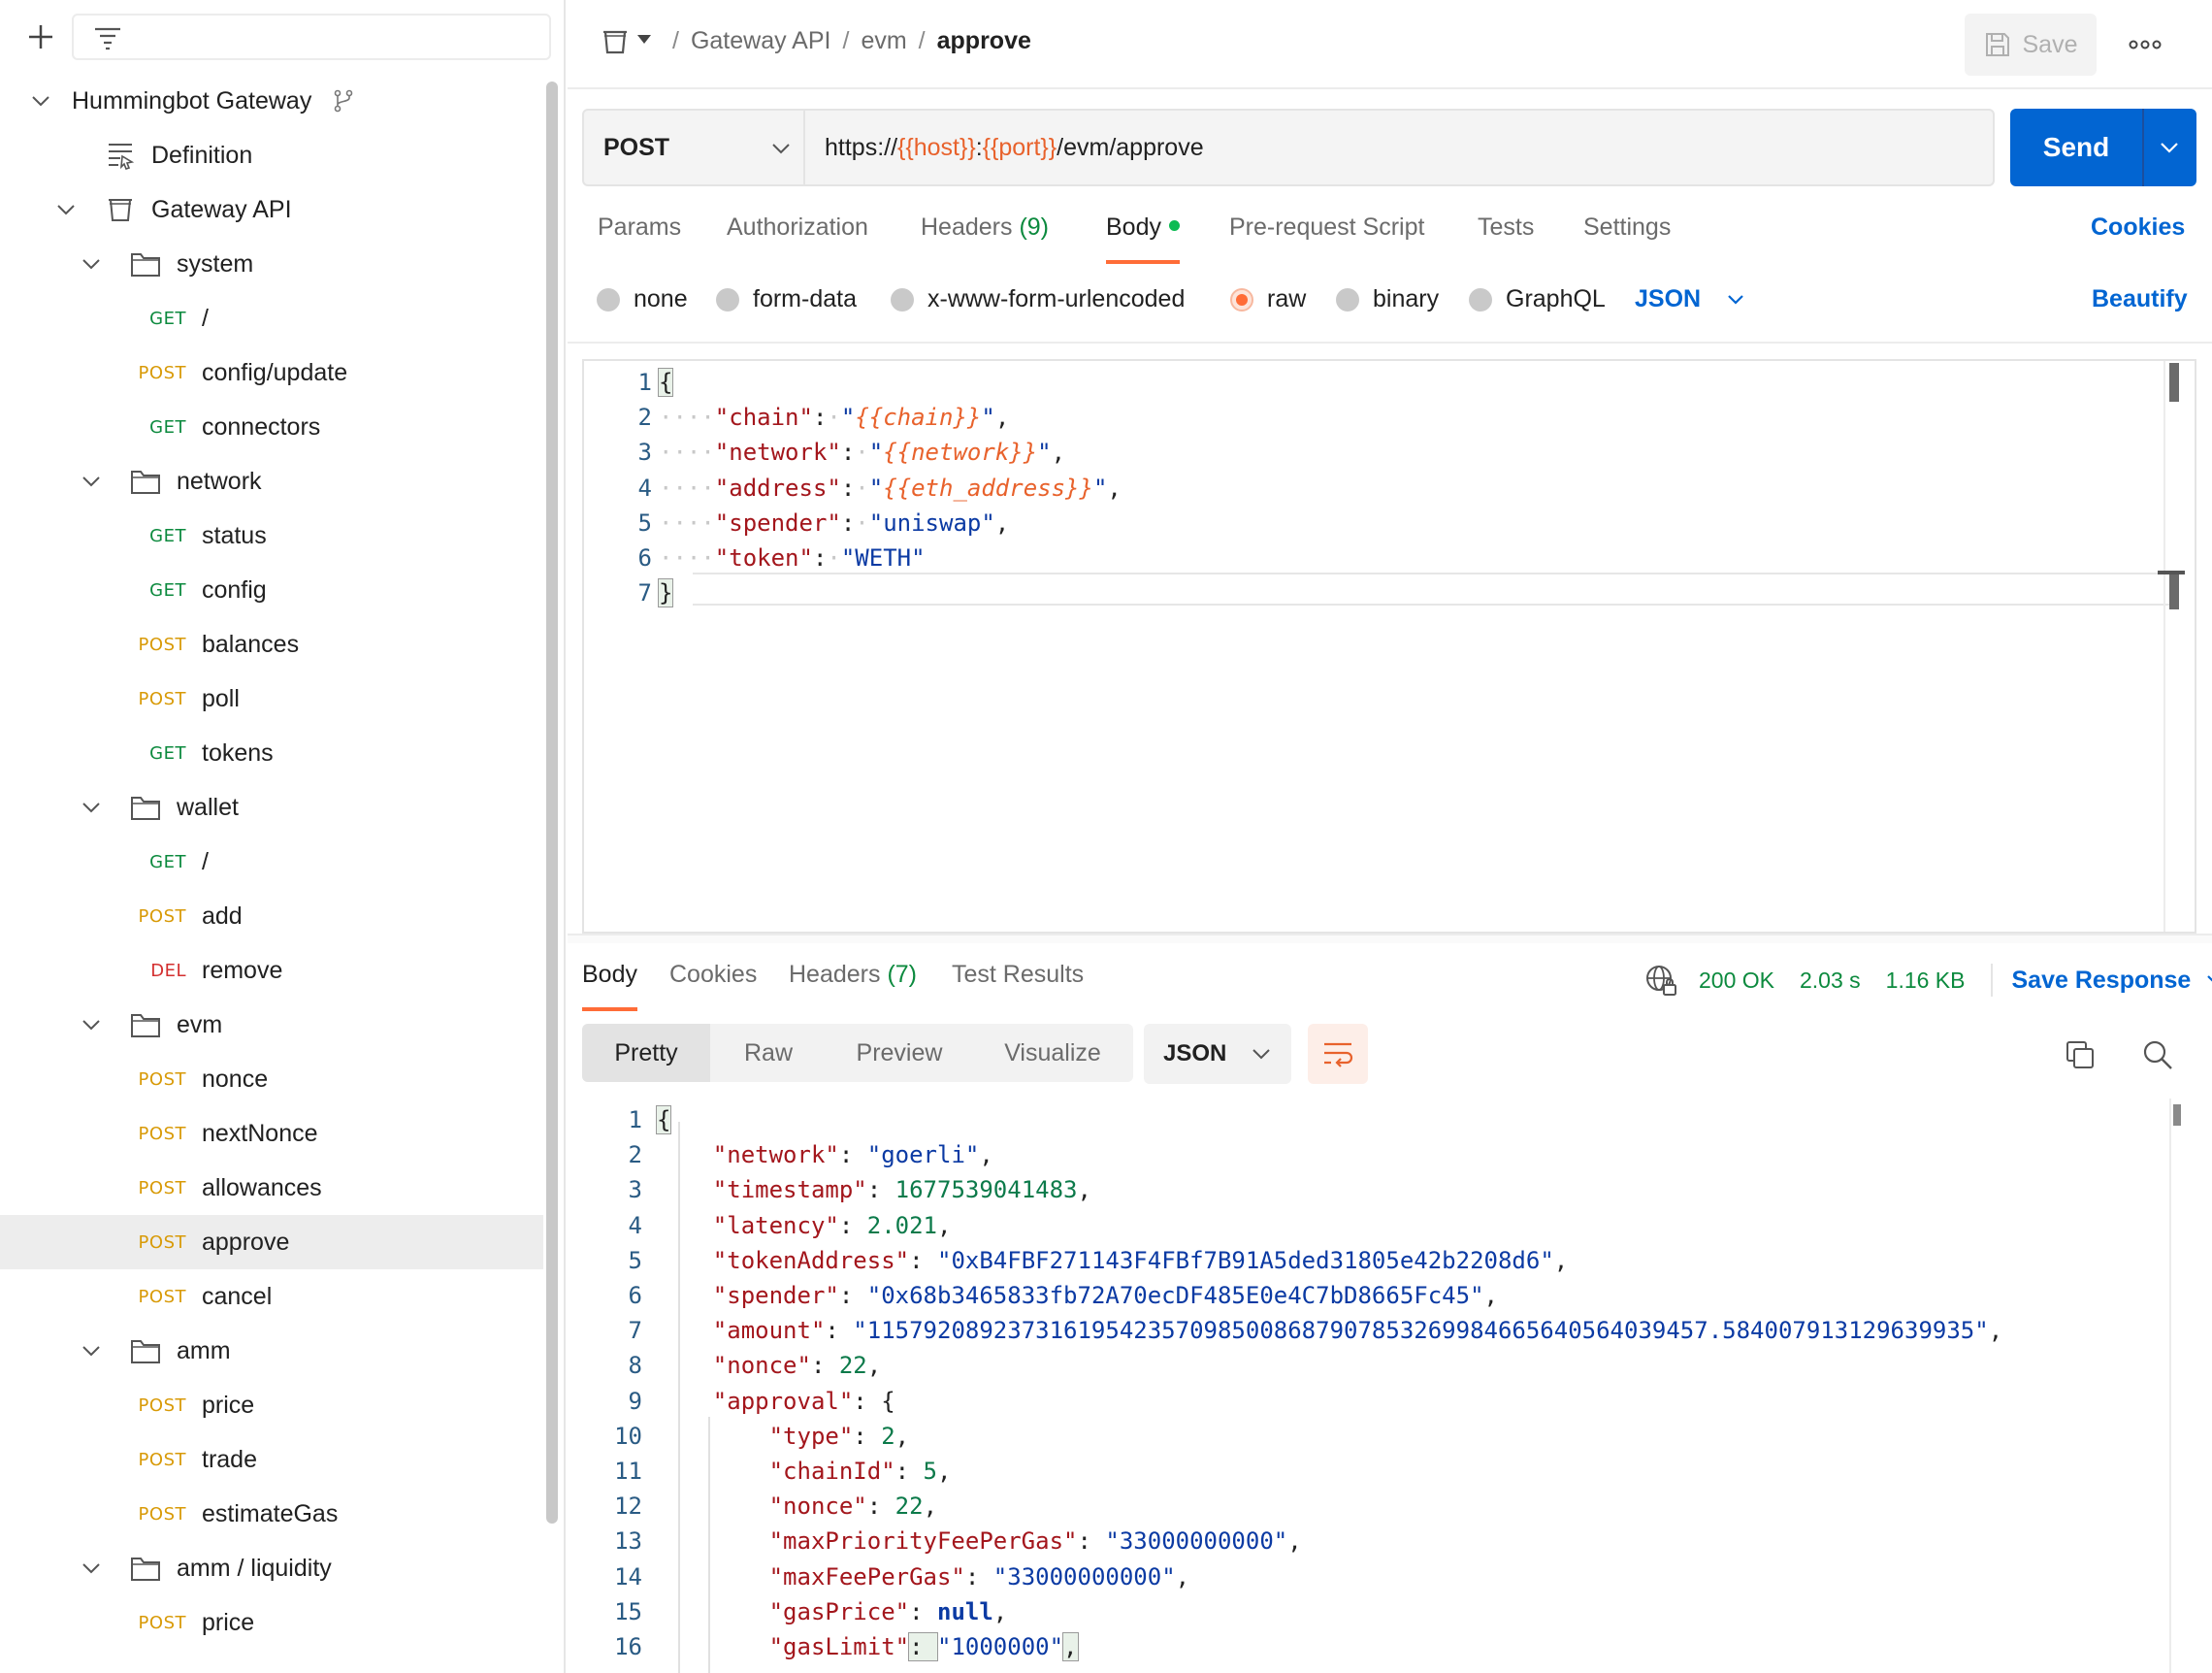 This screenshot has height=1673, width=2212. I want to click on beautify-link: Beautify, so click(2140, 299).